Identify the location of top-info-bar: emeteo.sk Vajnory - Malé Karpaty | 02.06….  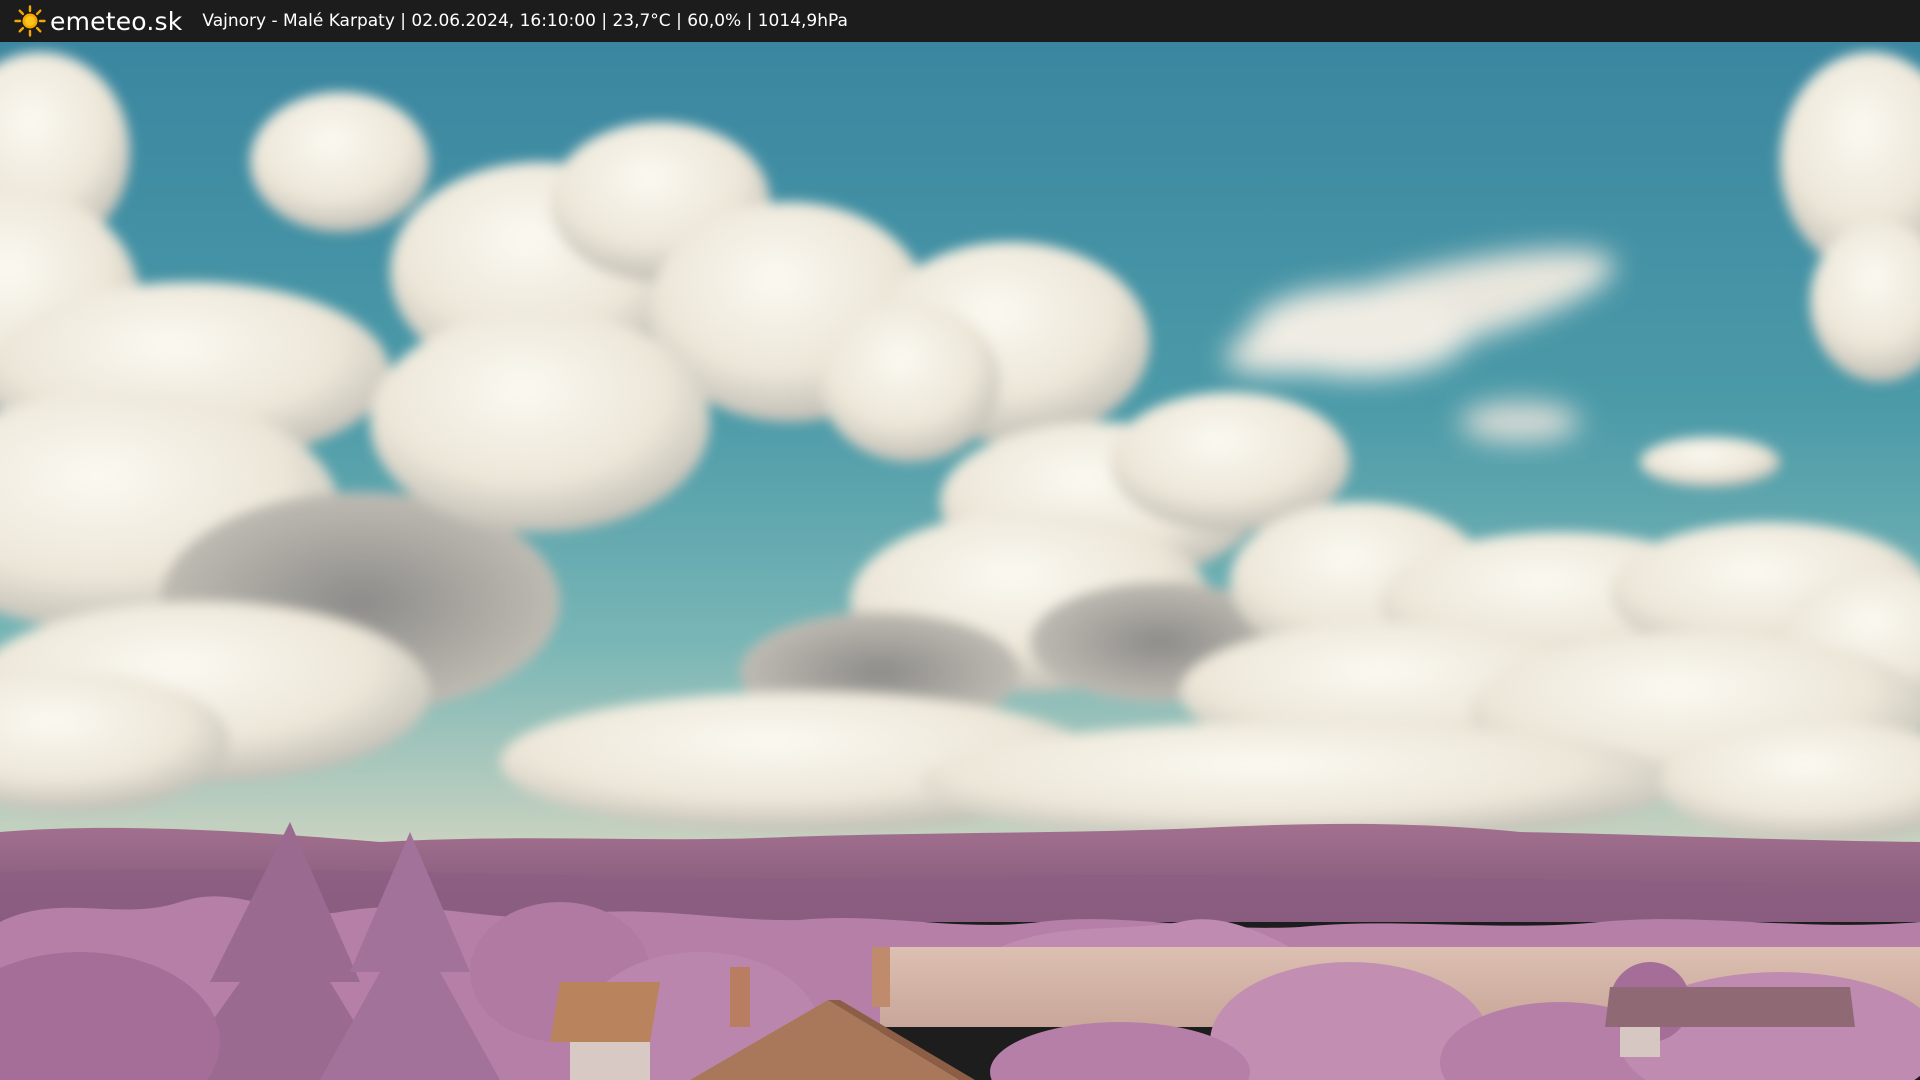
(960, 21).